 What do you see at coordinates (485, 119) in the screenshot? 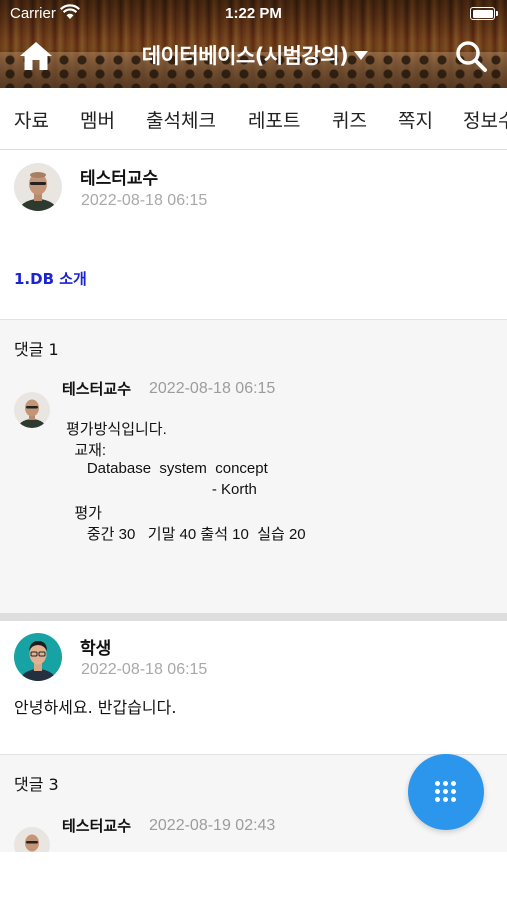
I see `tab-info: 정보수` at bounding box center [485, 119].